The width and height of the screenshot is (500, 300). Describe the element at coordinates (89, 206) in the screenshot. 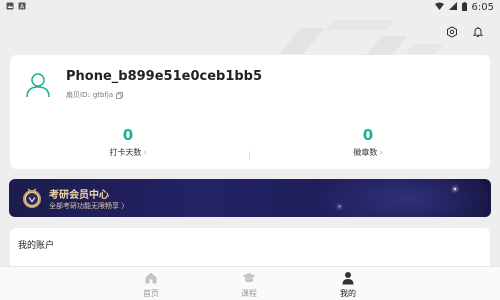

I see `vip-subtitle: 全部考研功能无限畅享 〉` at that location.